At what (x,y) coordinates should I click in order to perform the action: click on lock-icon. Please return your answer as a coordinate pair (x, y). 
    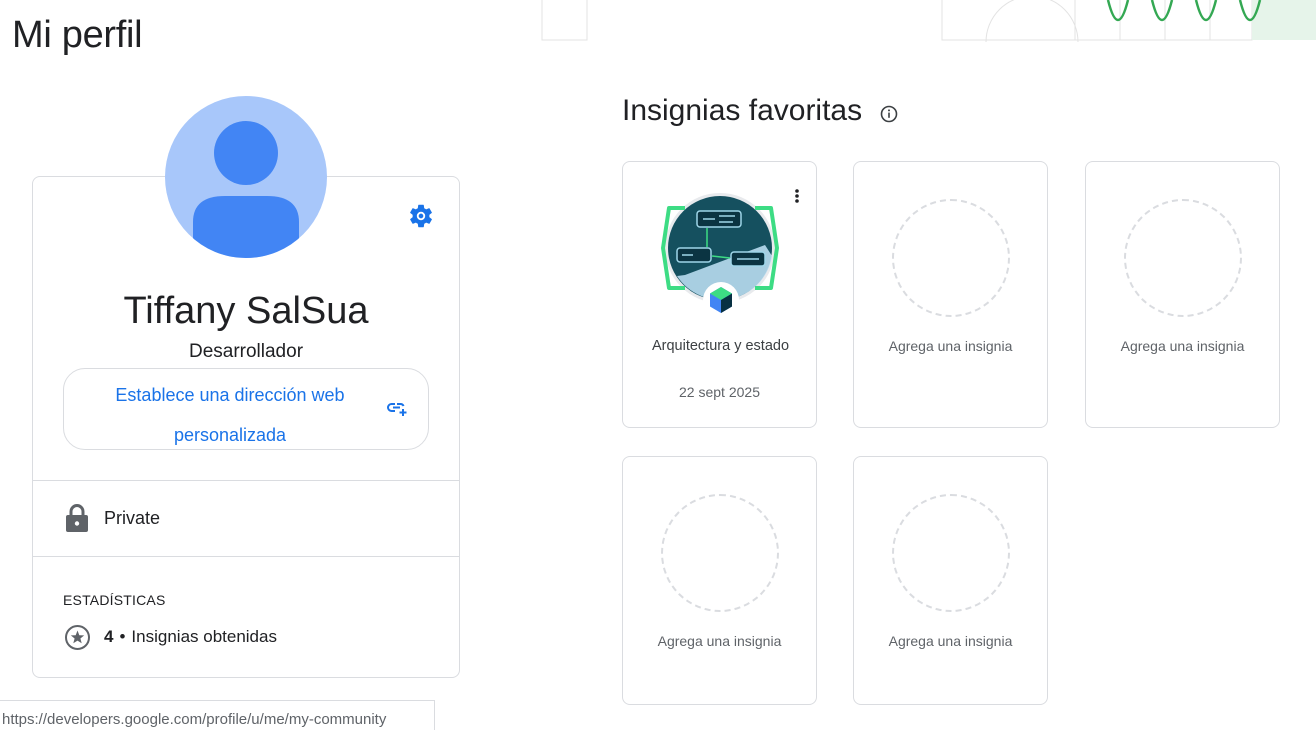
    Looking at the image, I should click on (77, 518).